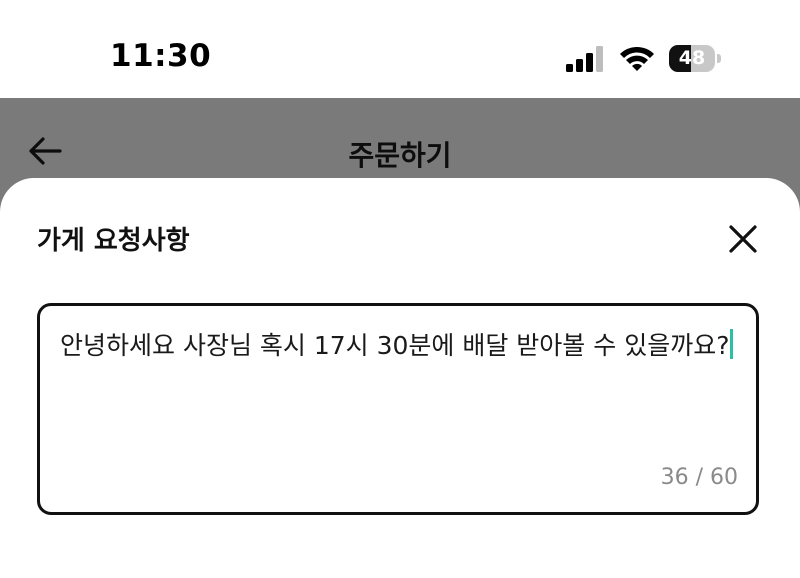  I want to click on cellular-signal-icon, so click(584, 59).